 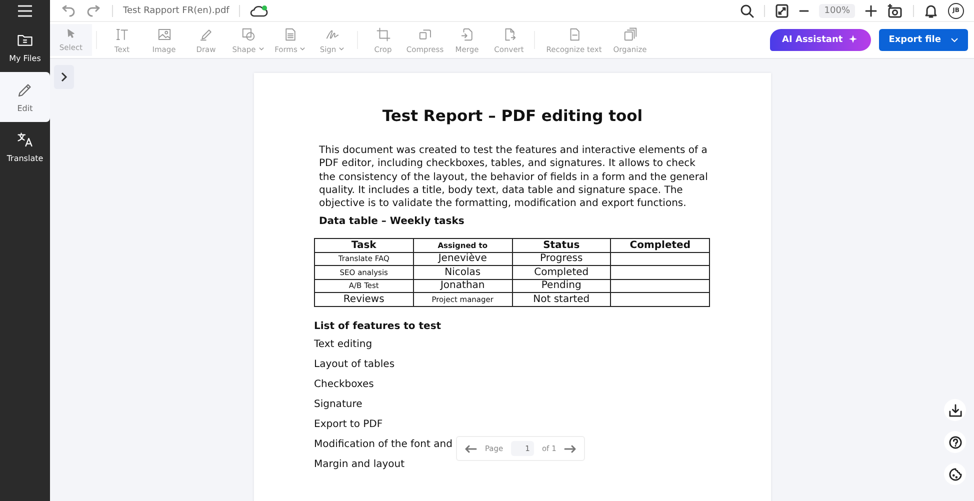 I want to click on cookie-icon, so click(x=955, y=474).